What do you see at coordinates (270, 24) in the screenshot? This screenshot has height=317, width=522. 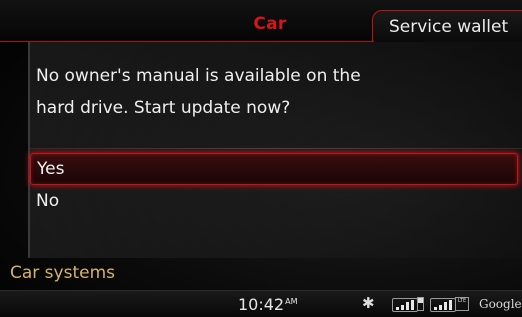 I see `tab-car: Car` at bounding box center [270, 24].